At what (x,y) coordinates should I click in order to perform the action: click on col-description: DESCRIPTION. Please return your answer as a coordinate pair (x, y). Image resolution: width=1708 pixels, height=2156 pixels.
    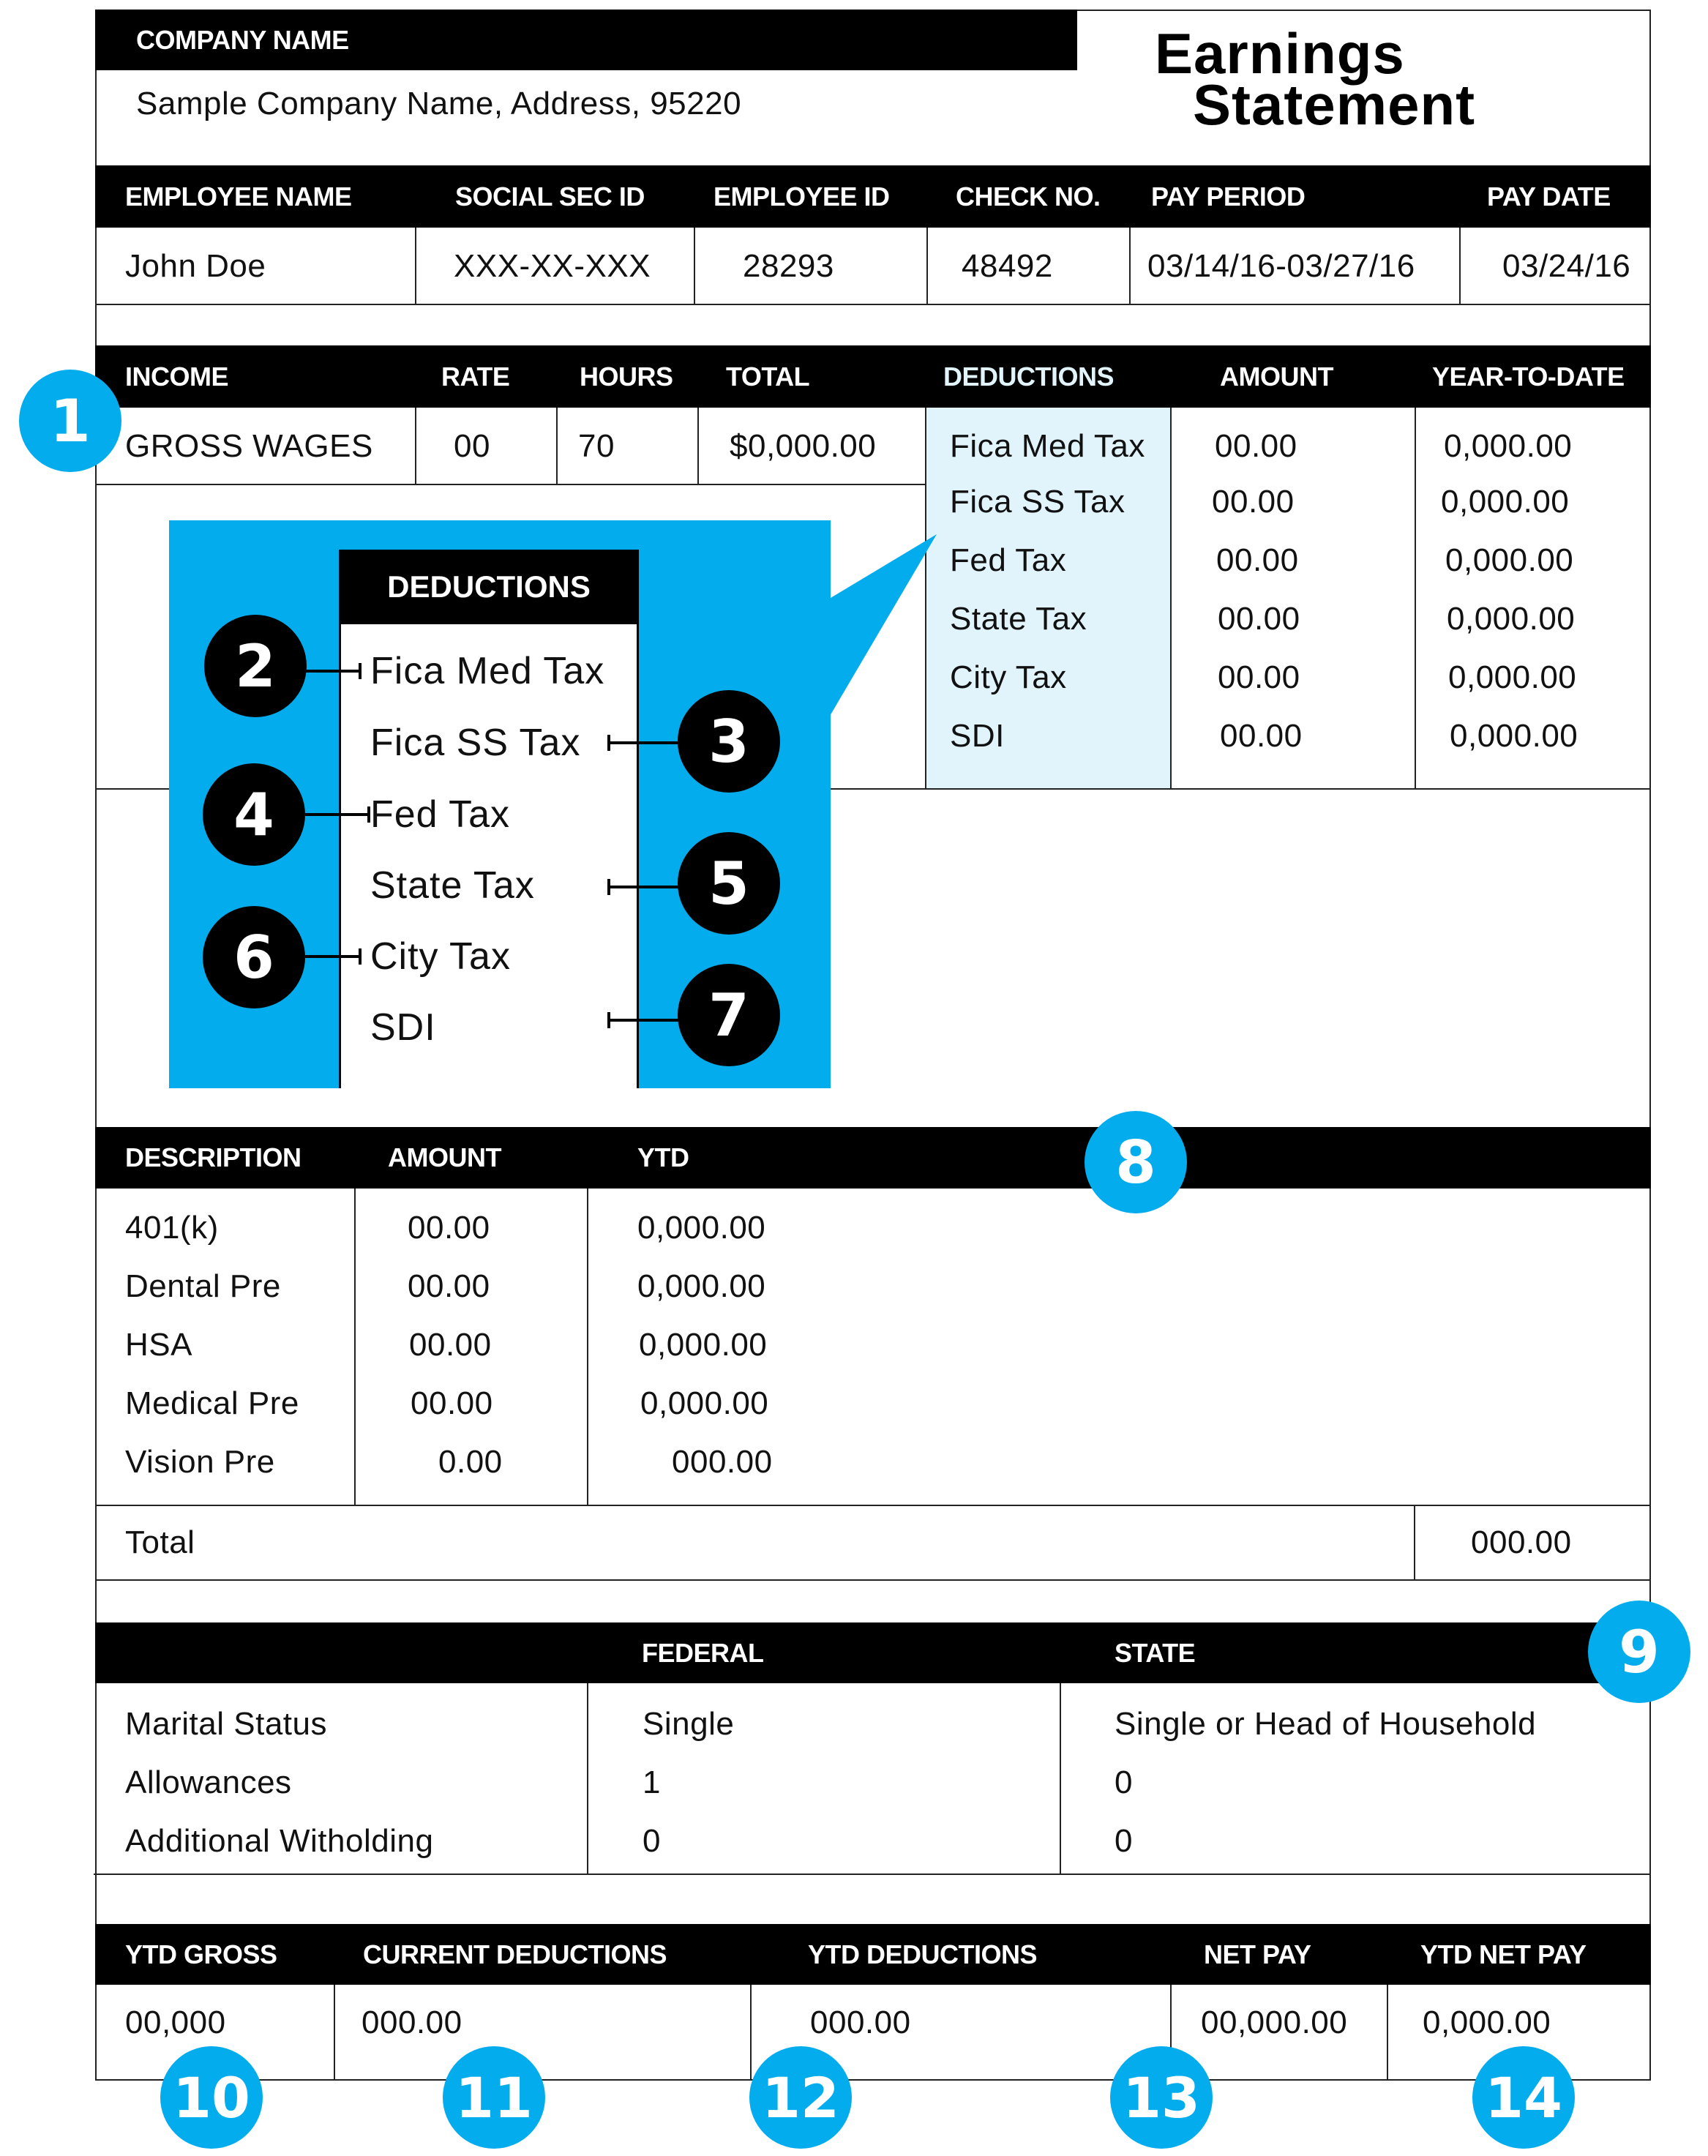
    Looking at the image, I should click on (213, 1157).